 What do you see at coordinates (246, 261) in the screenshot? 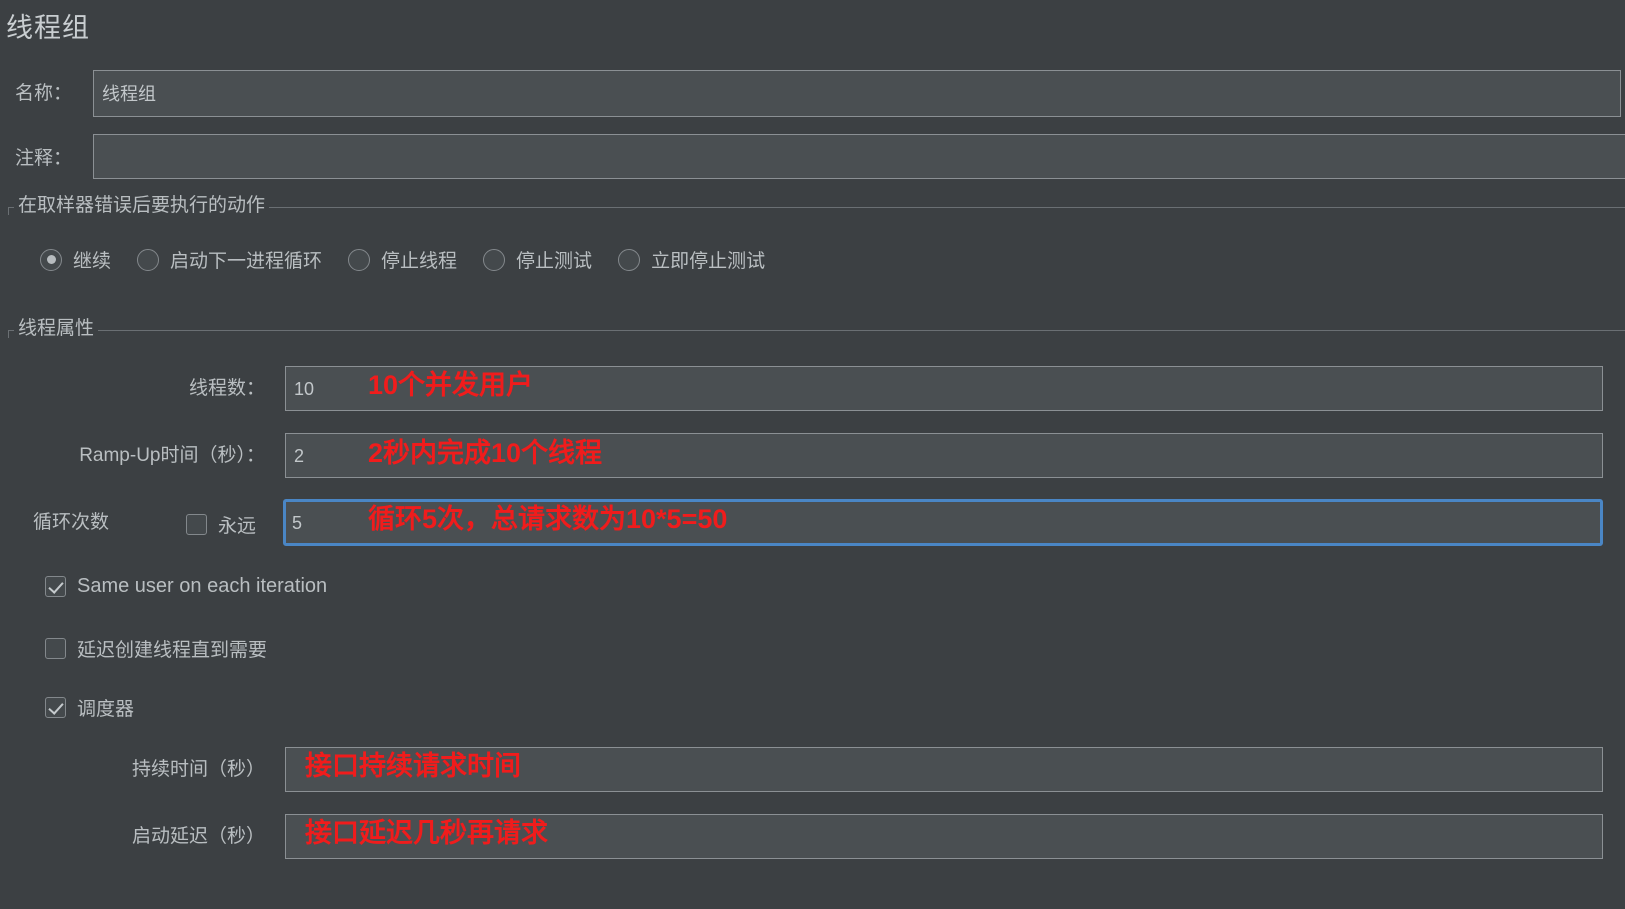
I see `radio-label-start-next-loop: 启动下一进程循环` at bounding box center [246, 261].